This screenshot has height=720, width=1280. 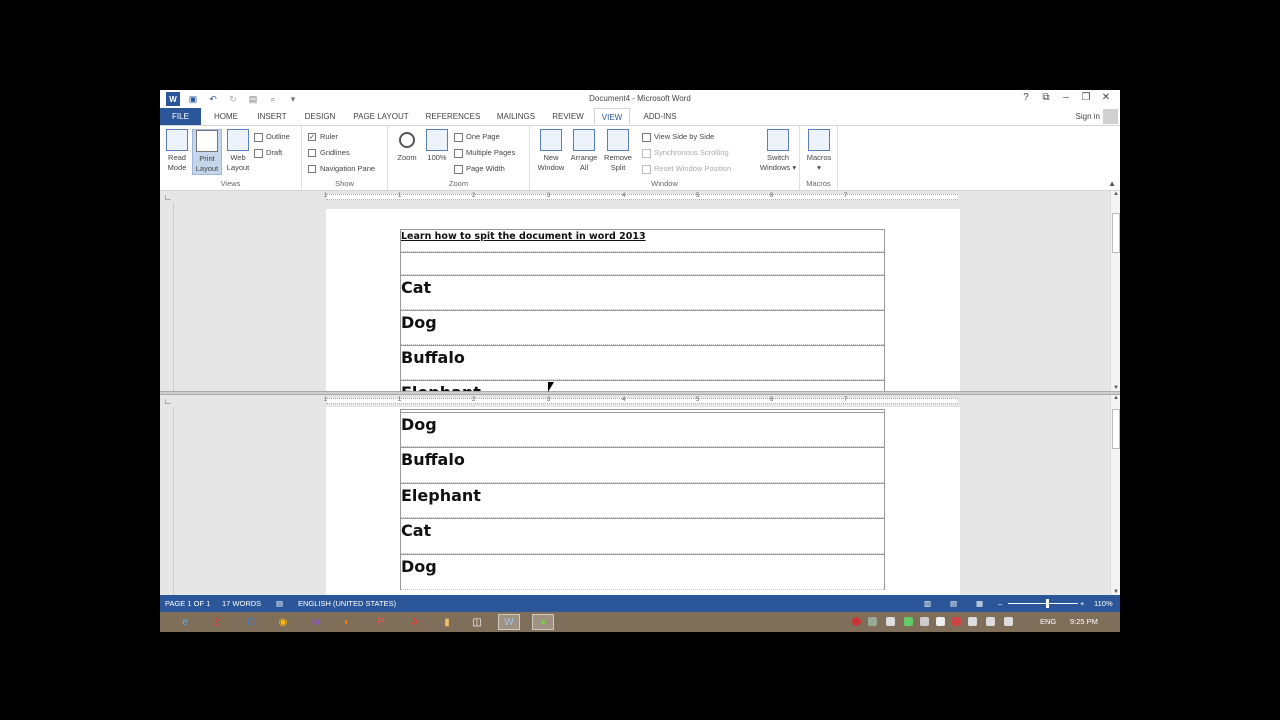 What do you see at coordinates (477, 137) in the screenshot?
I see `one-page-button: One Page` at bounding box center [477, 137].